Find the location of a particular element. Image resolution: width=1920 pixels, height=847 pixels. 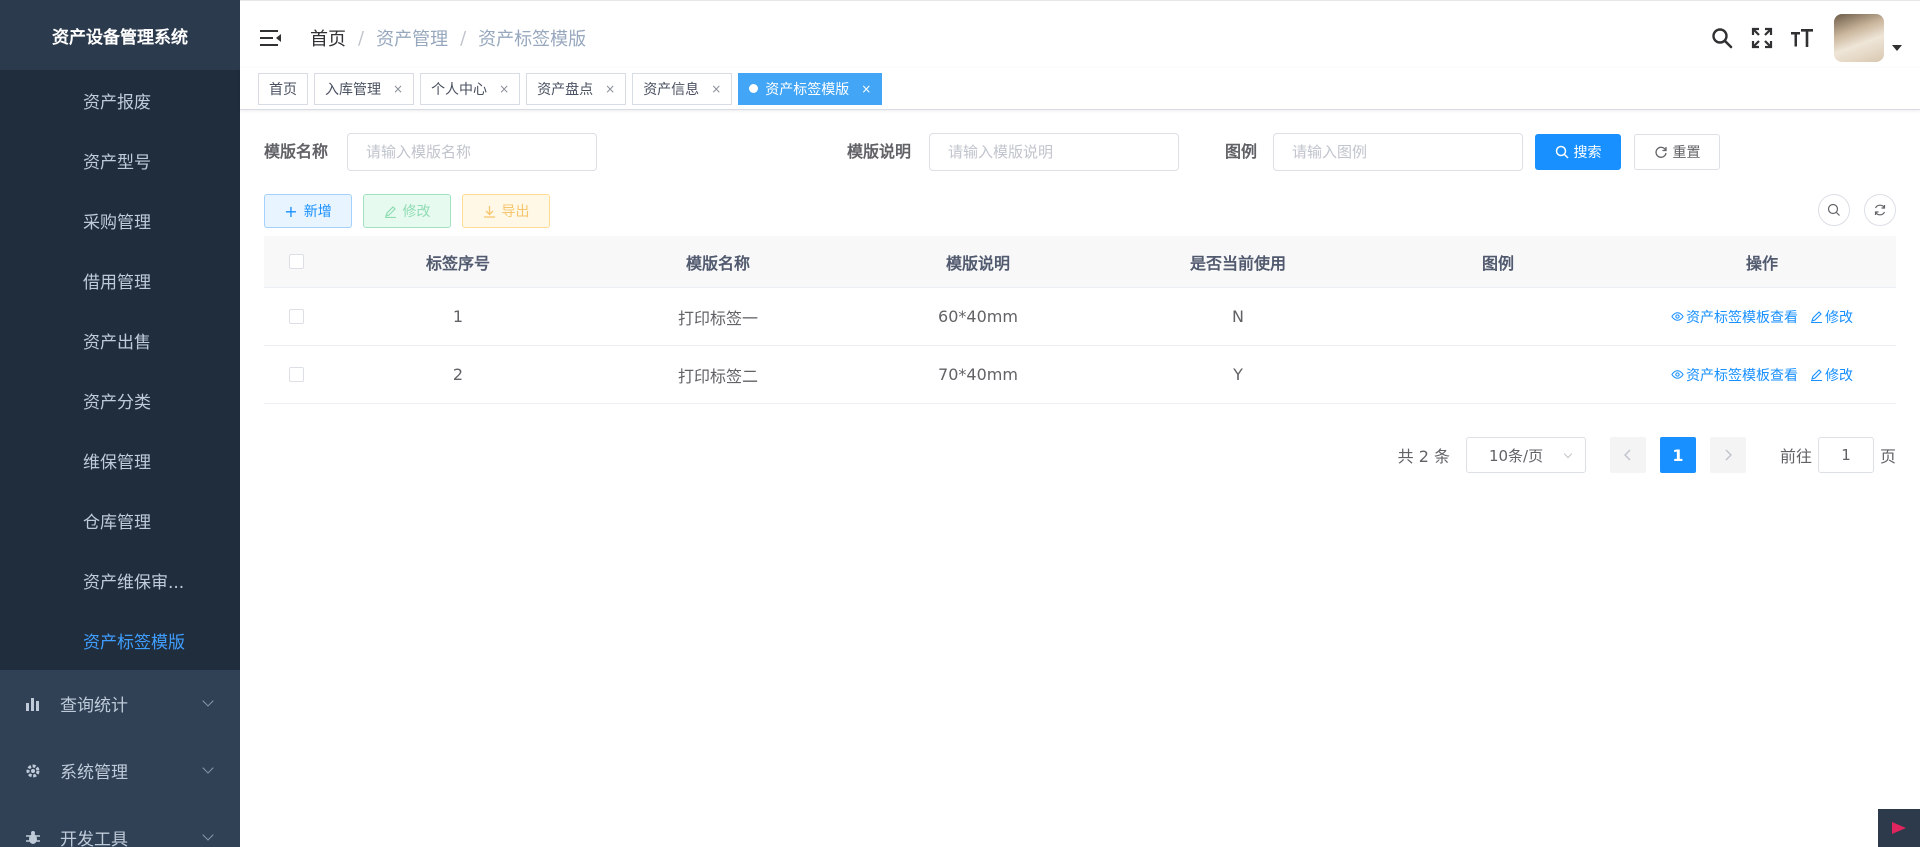

template-desc-input is located at coordinates (1054, 152).